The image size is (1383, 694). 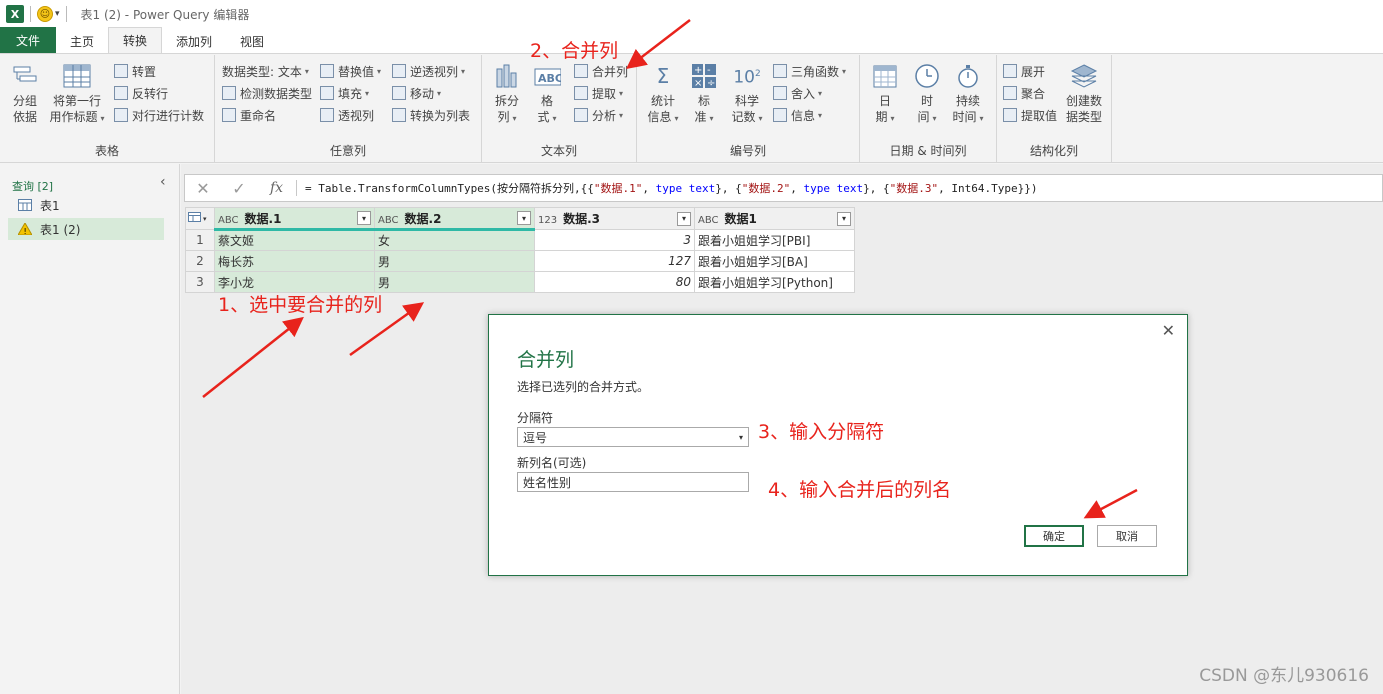 What do you see at coordinates (45, 14) in the screenshot?
I see `smiley-feedback-icon: ☺` at bounding box center [45, 14].